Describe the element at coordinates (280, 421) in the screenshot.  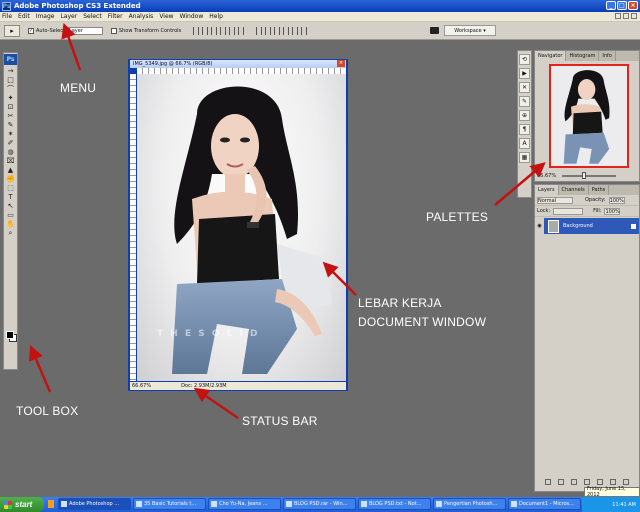
I see `annotation-status-bar: STATUS BAR` at that location.